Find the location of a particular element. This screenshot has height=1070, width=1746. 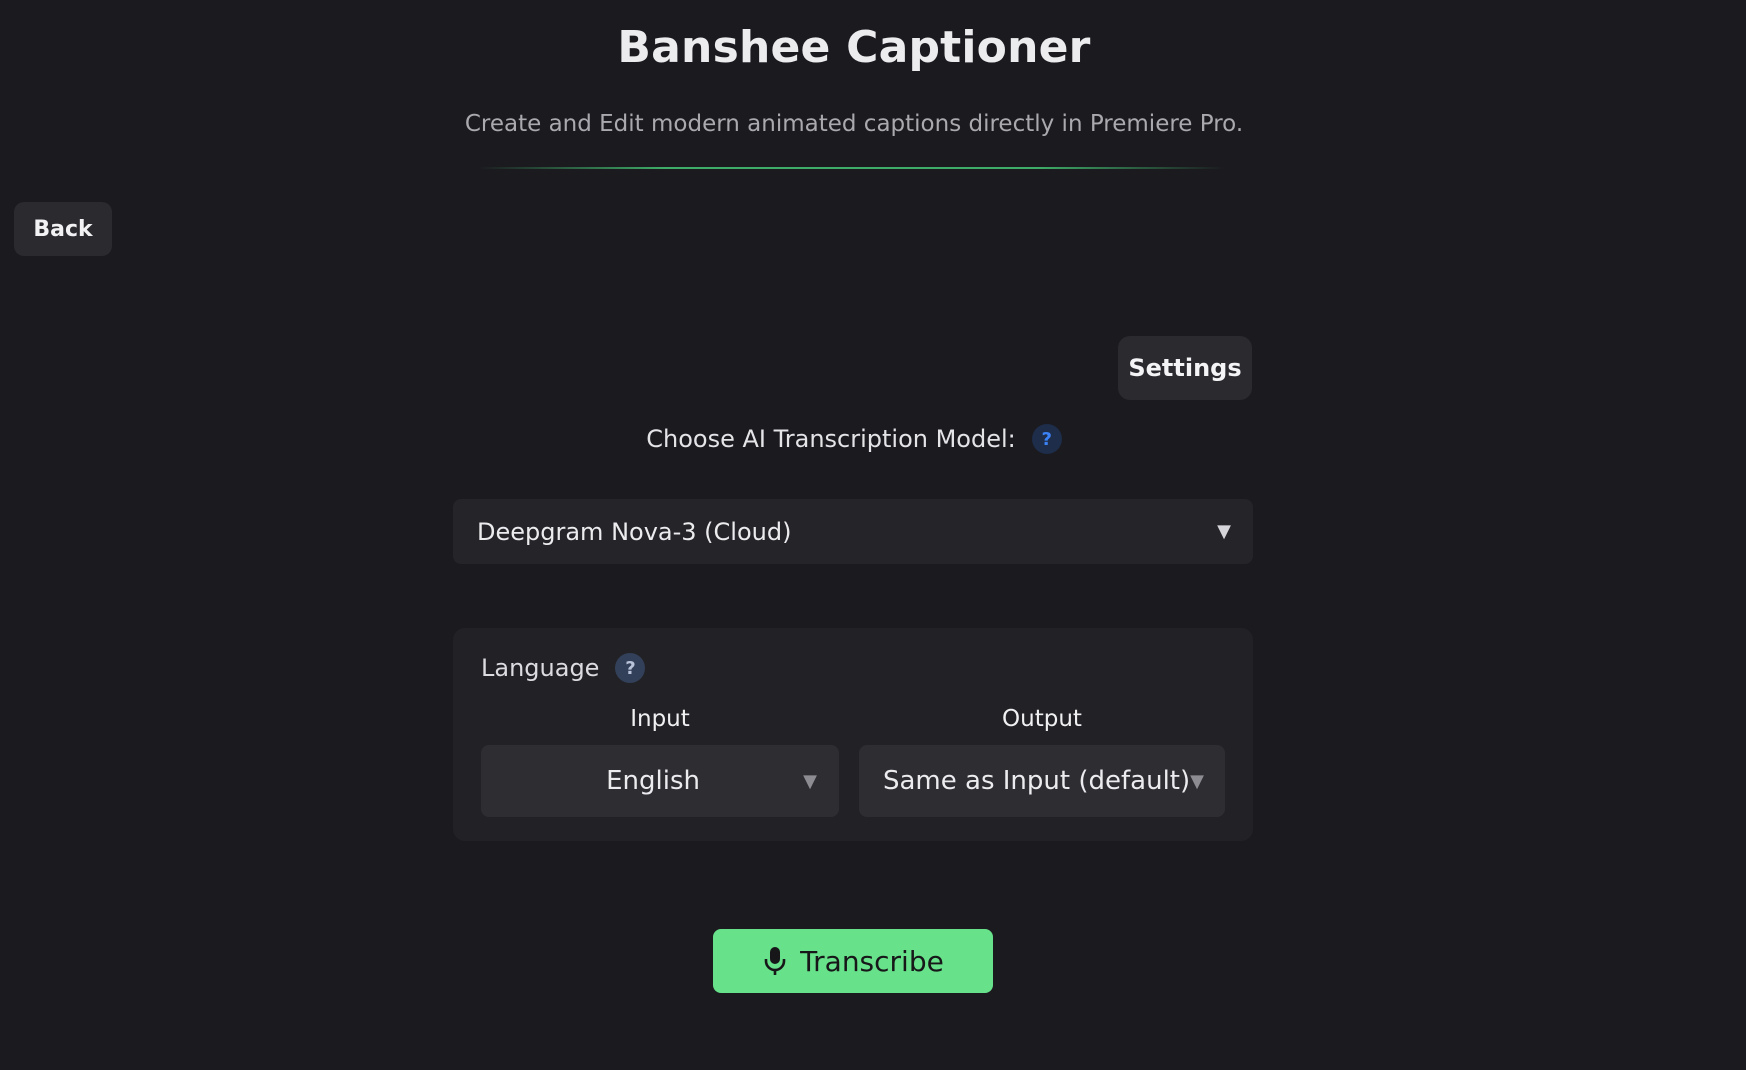

language-help-icon: ? is located at coordinates (630, 668).